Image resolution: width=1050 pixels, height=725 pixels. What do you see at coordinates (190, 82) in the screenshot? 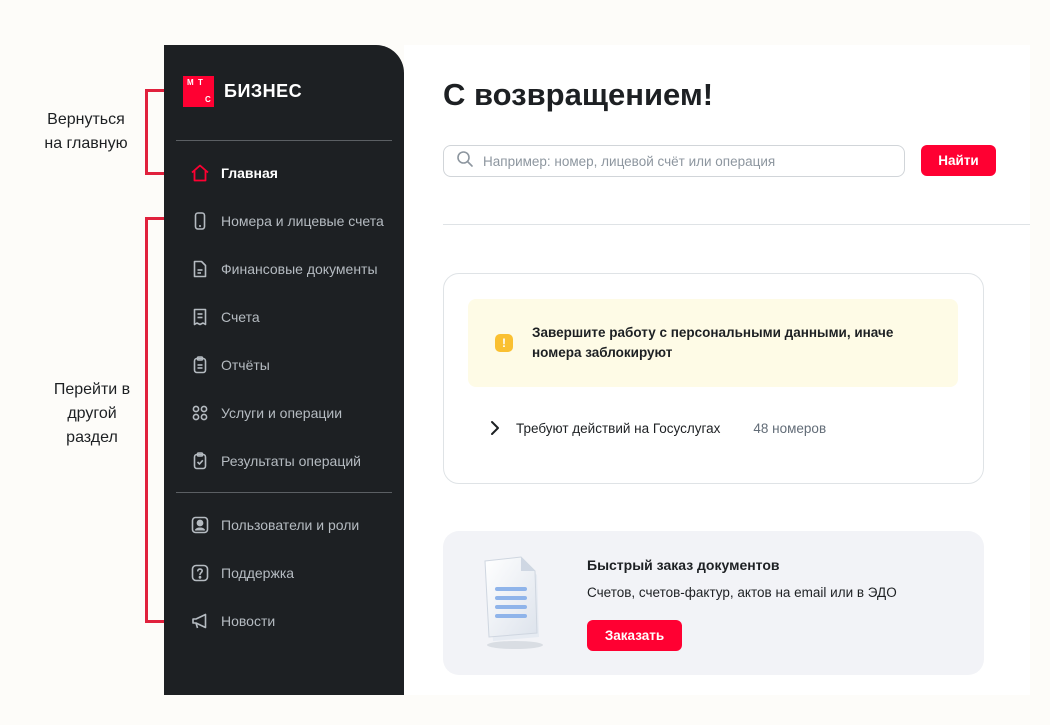
I see `logo-letter: М` at bounding box center [190, 82].